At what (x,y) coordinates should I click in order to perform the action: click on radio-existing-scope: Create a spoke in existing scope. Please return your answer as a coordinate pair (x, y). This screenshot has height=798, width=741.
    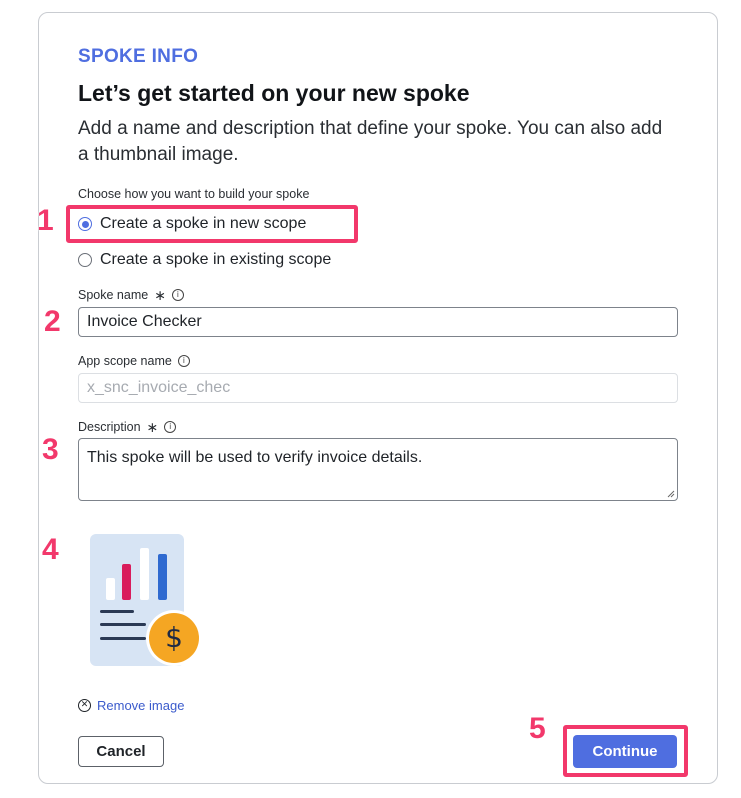
    Looking at the image, I should click on (204, 260).